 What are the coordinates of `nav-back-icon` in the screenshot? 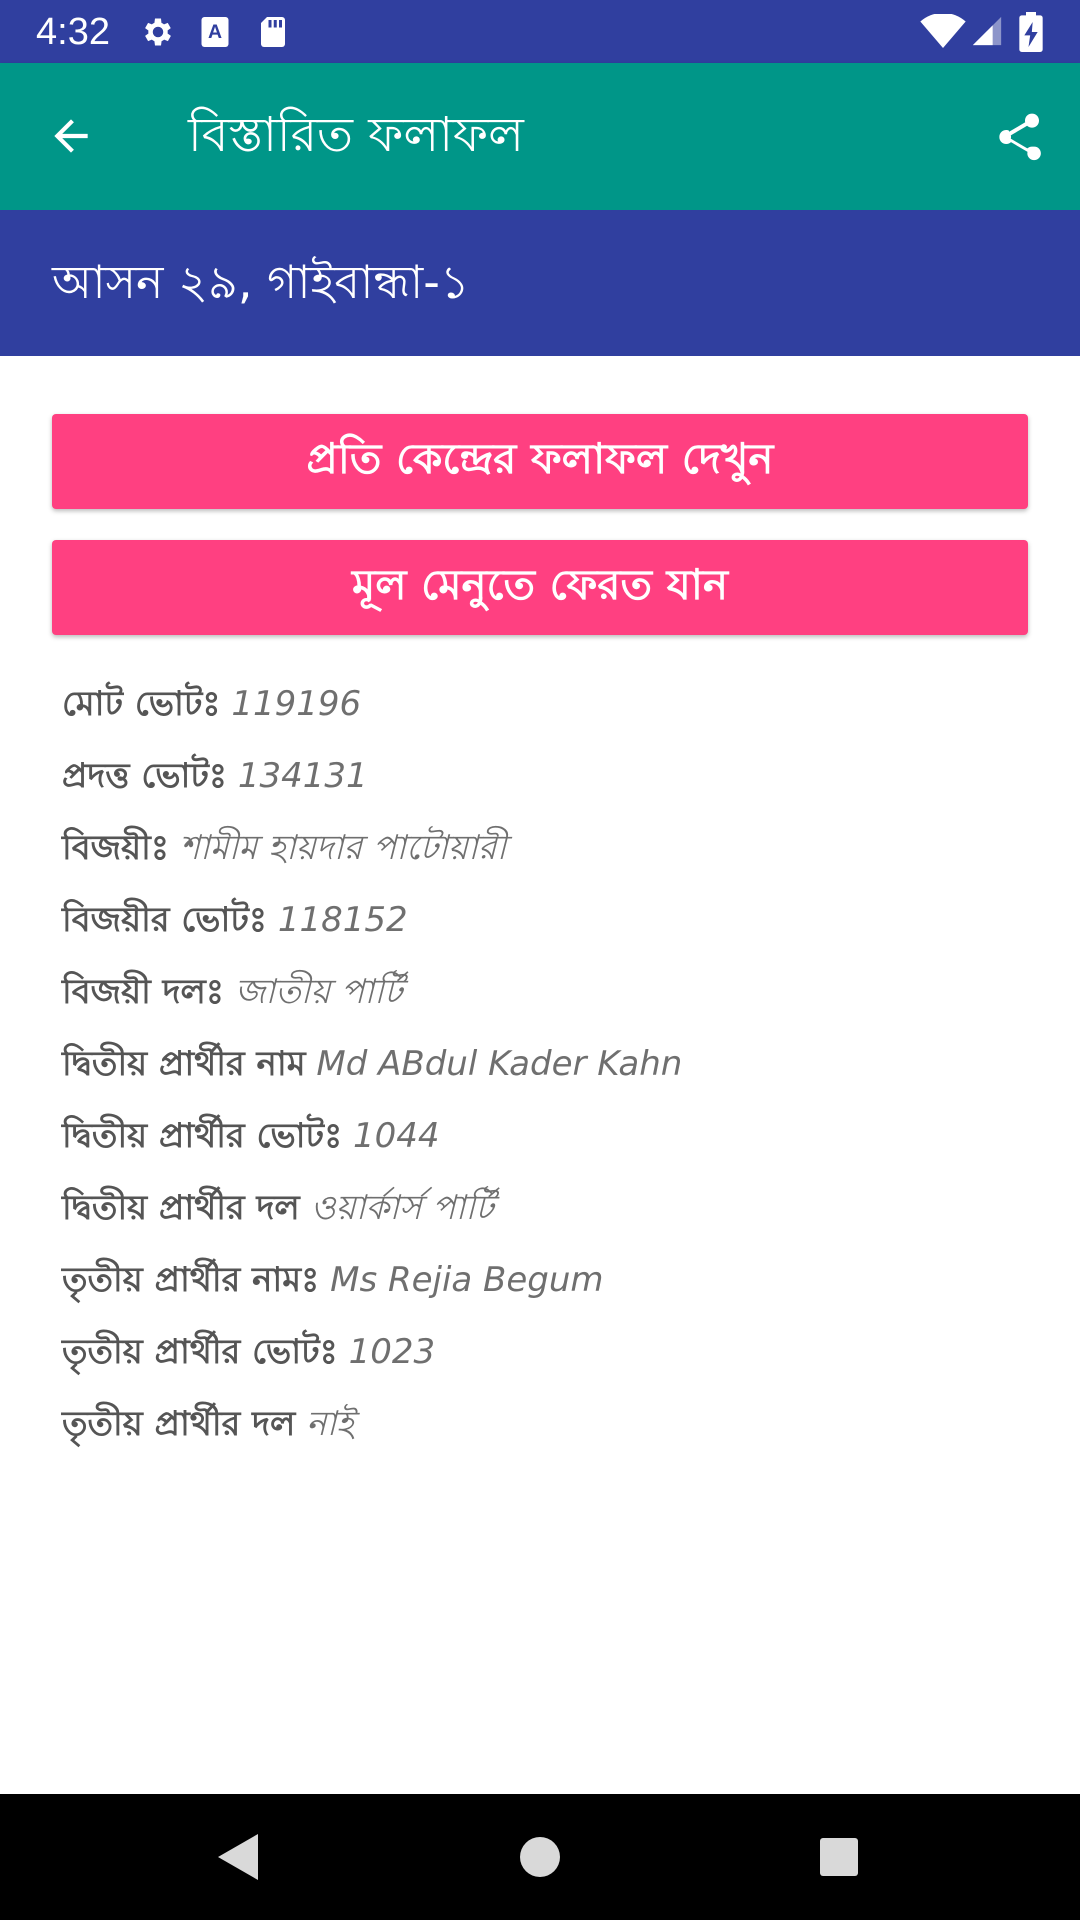 It's located at (238, 1857).